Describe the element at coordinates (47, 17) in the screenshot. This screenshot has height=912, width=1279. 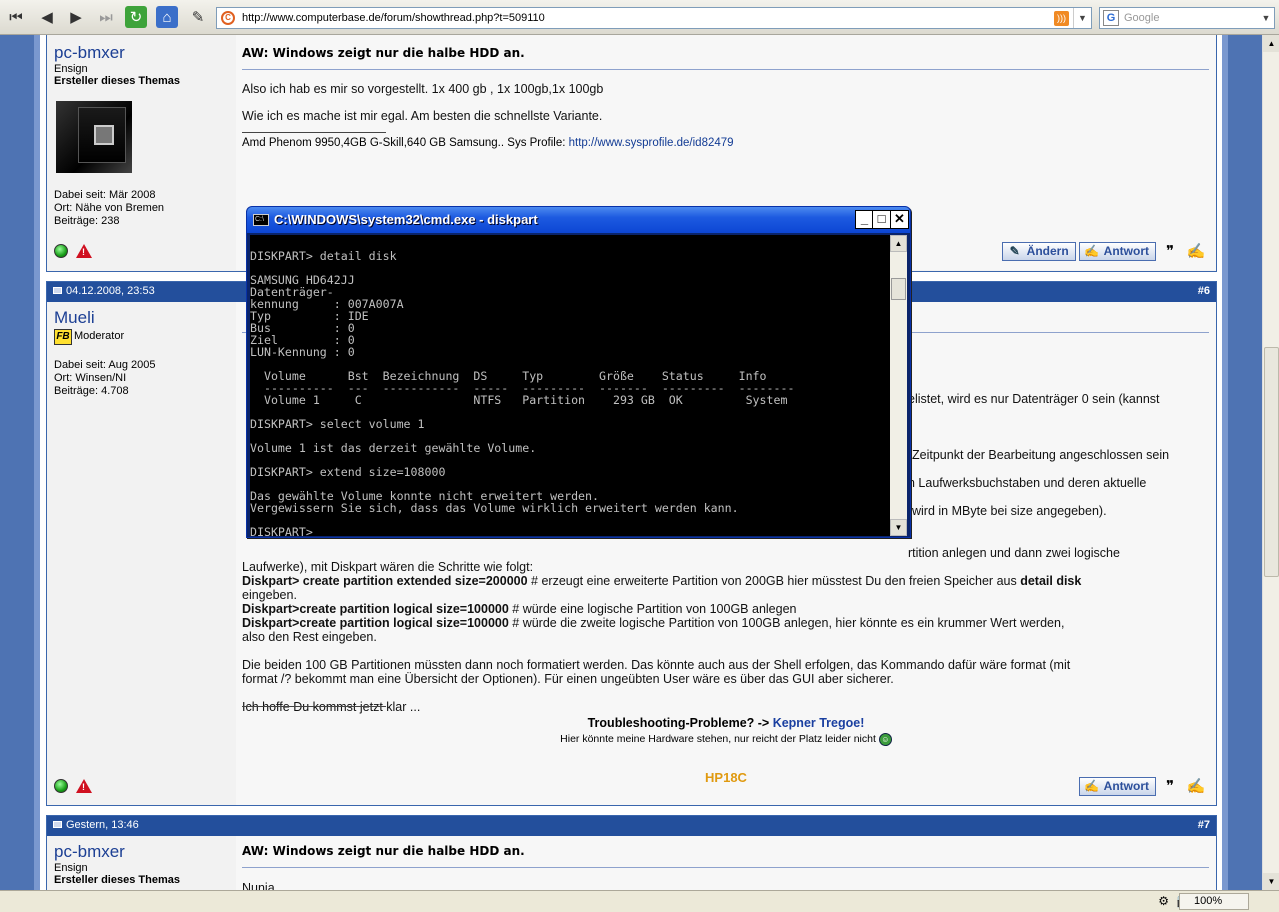
I see `back-button: ◀` at that location.